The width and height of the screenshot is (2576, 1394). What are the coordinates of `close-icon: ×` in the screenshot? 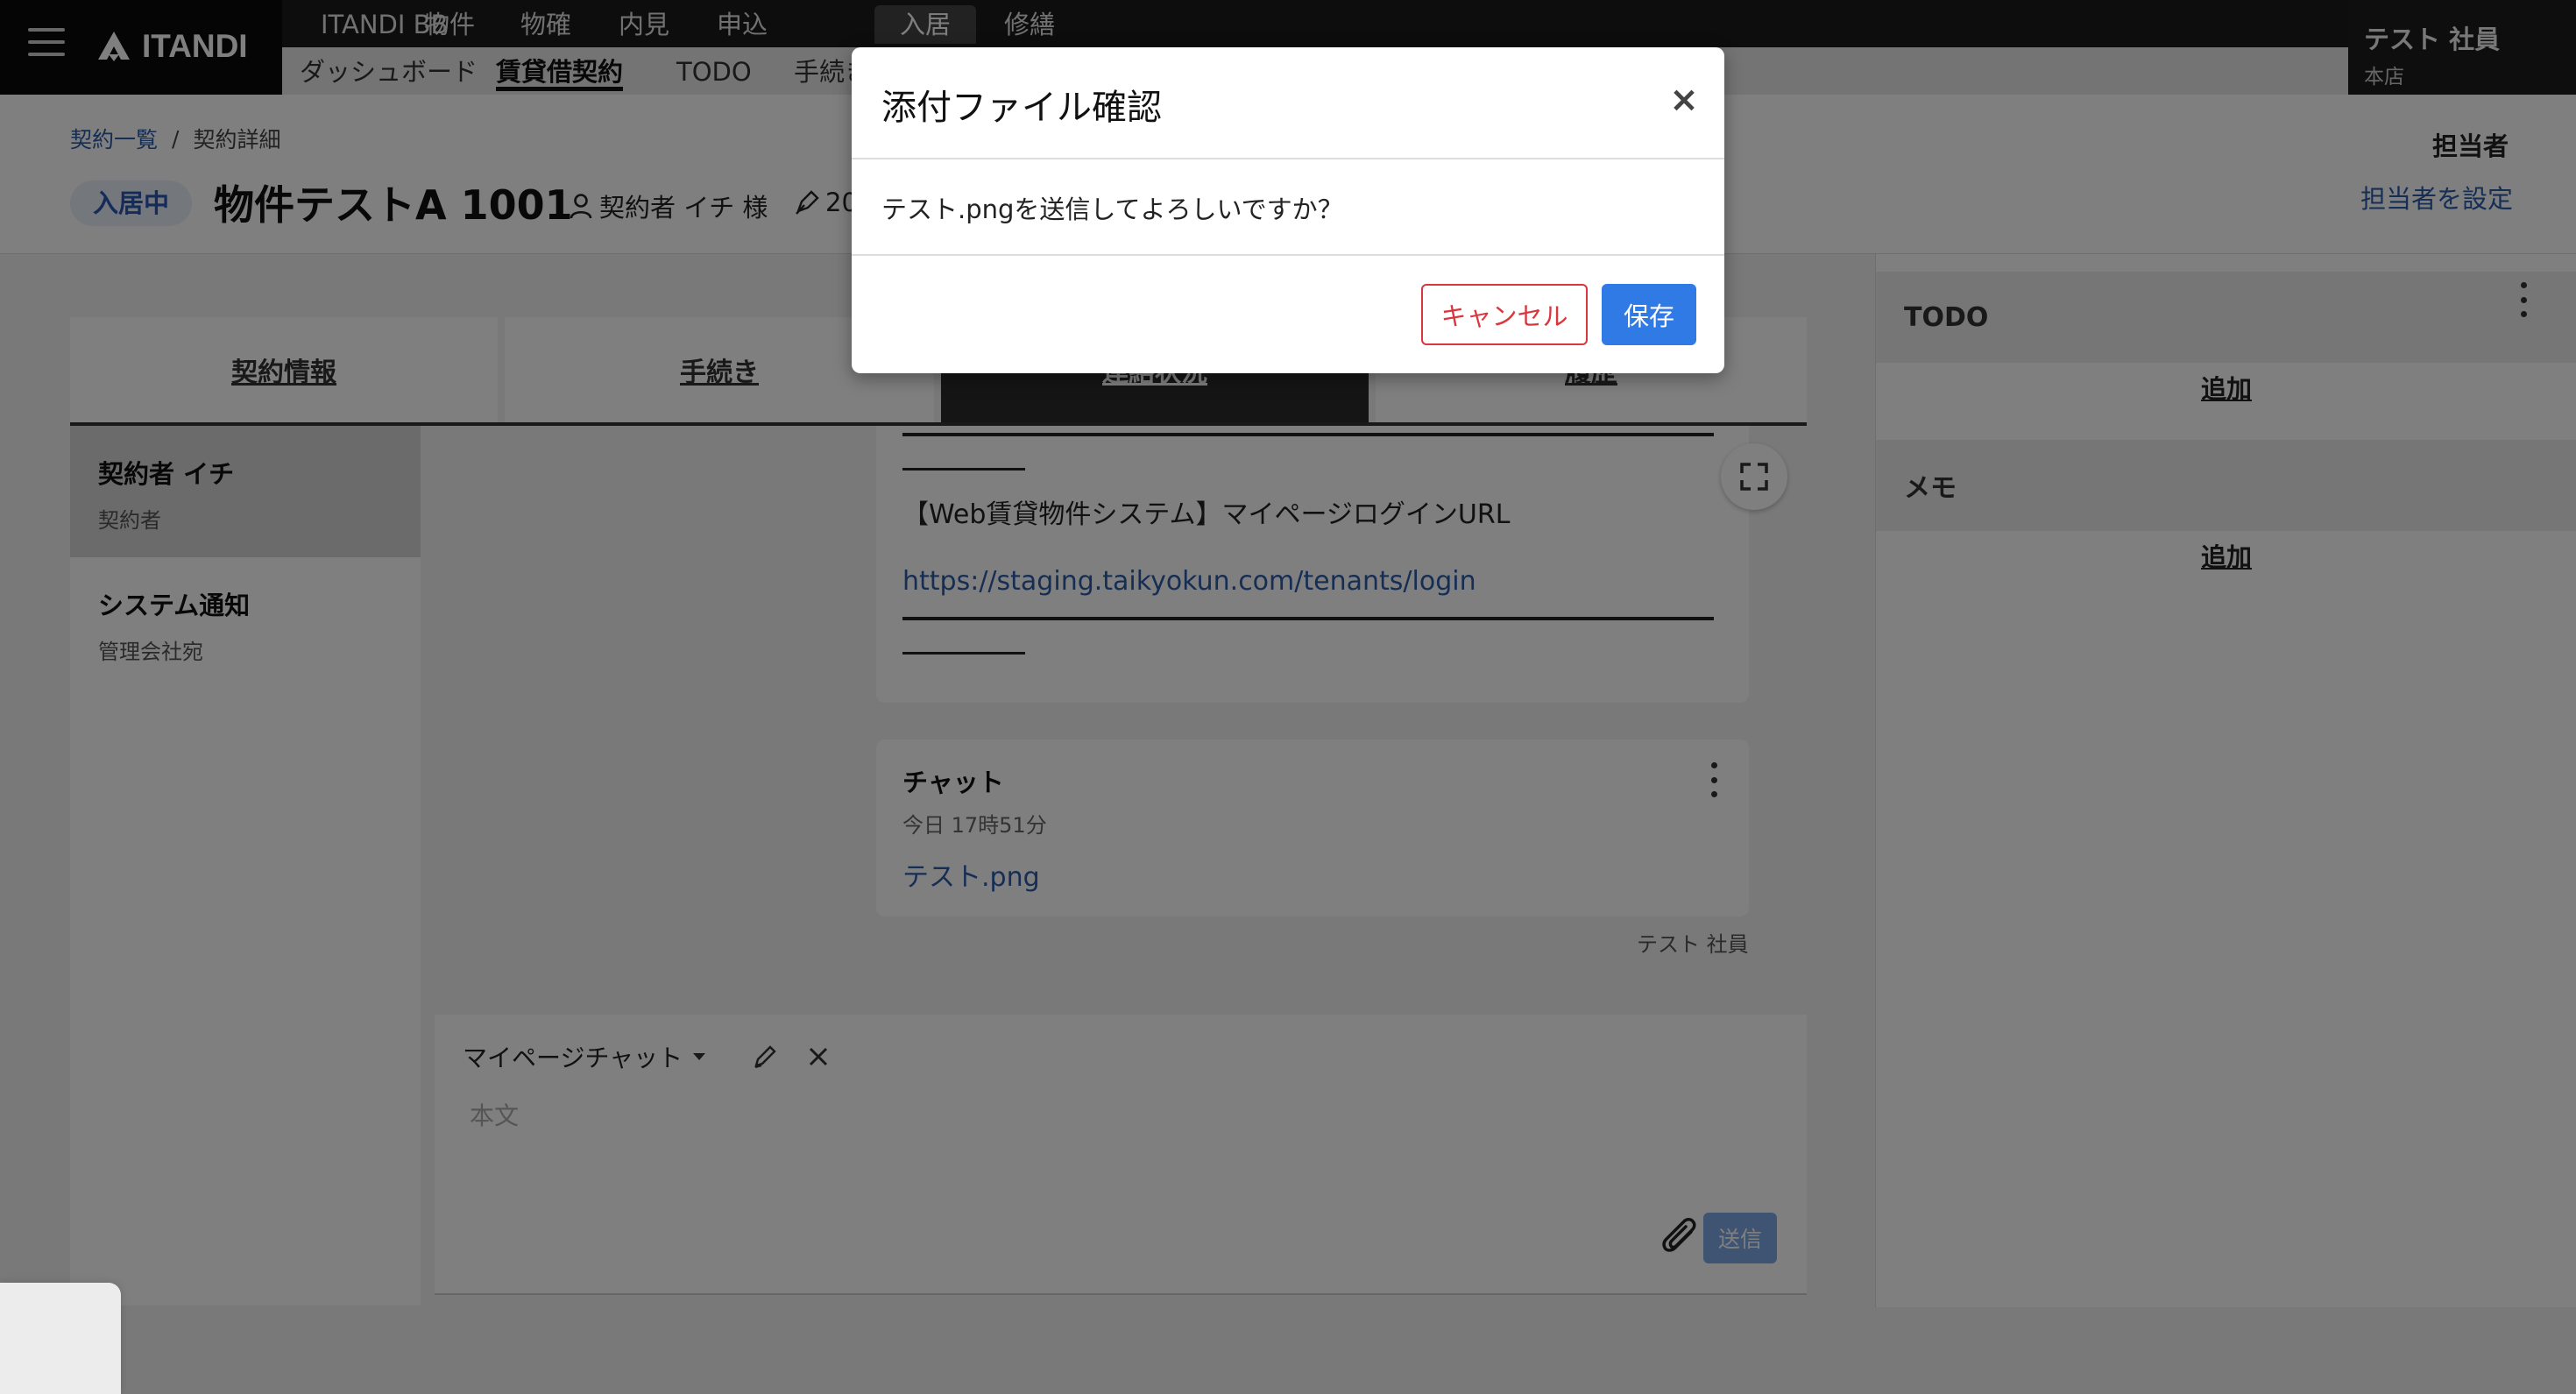 It's located at (1684, 99).